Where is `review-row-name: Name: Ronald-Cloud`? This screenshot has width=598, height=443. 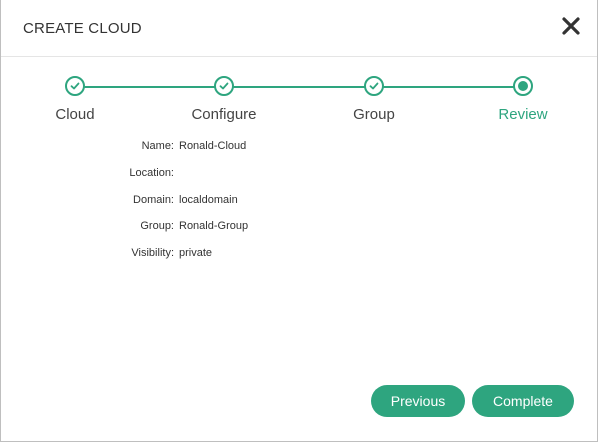
review-row-name: Name: Ronald-Cloud is located at coordinates (299, 148).